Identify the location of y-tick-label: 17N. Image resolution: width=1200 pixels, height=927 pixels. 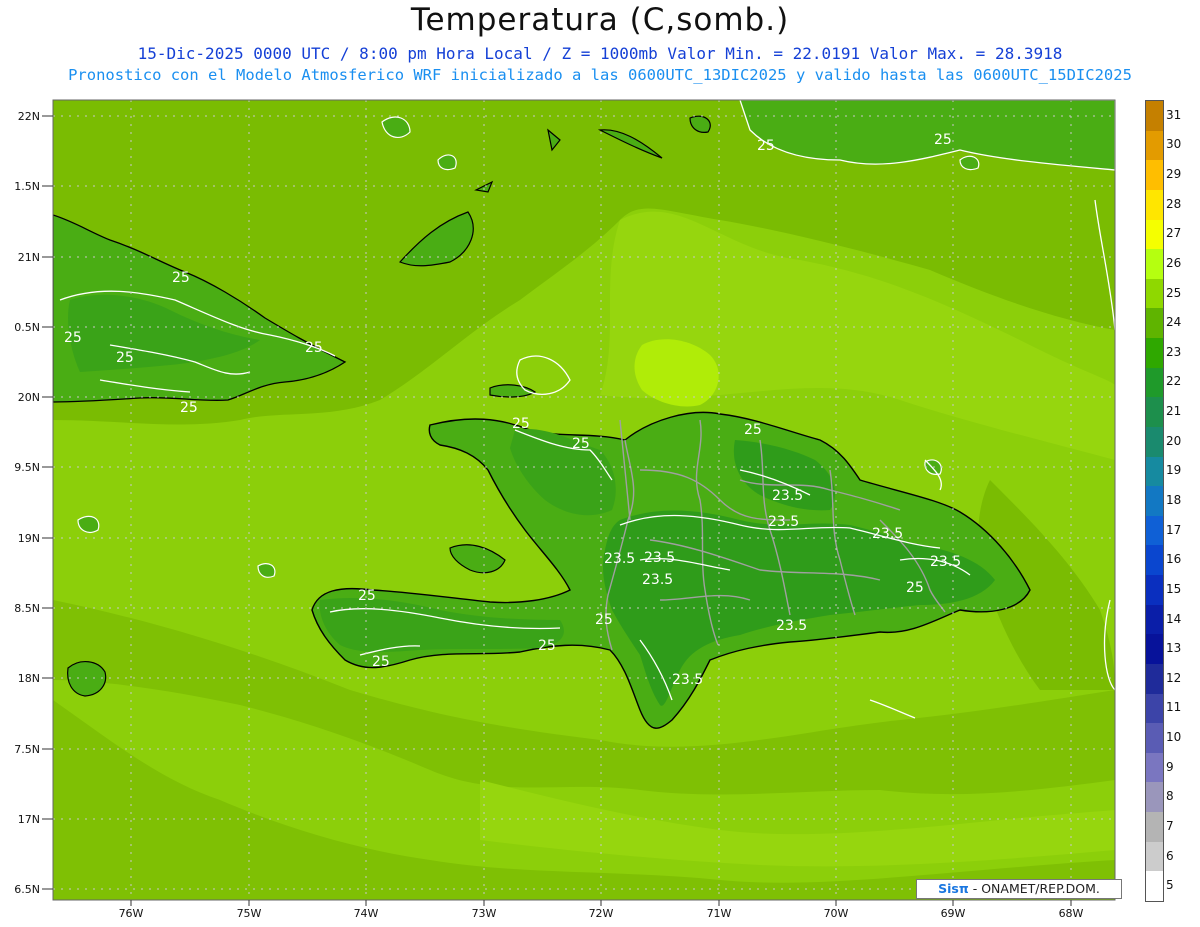
(29, 819).